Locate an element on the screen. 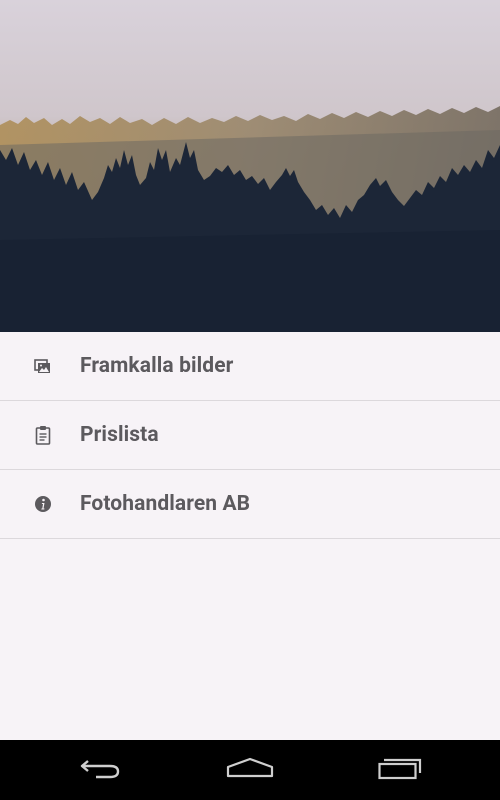 The image size is (500, 800). home-button is located at coordinates (250, 770).